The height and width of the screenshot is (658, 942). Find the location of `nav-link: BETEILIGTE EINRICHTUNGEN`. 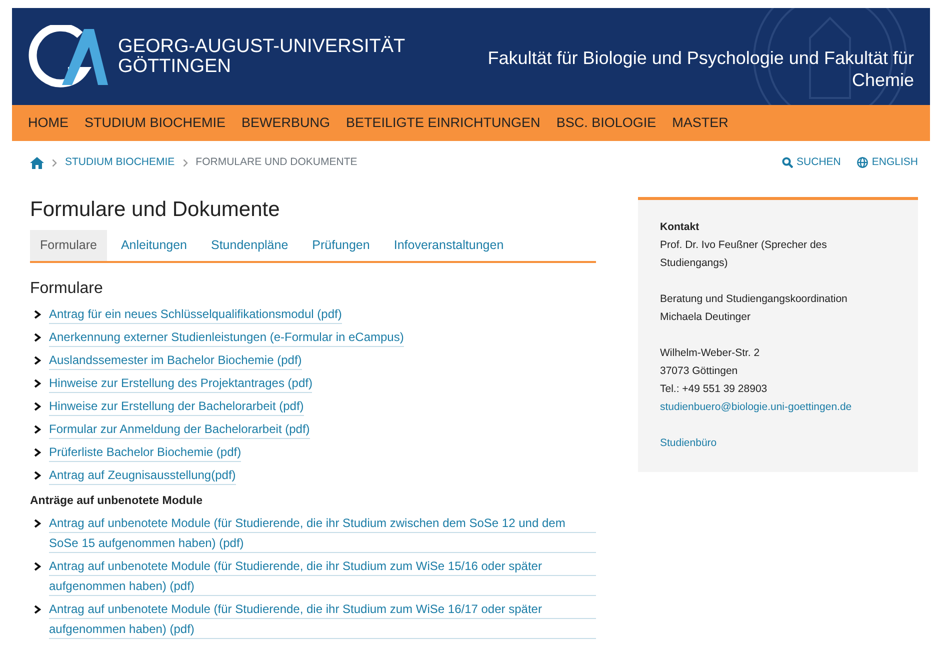

nav-link: BETEILIGTE EINRICHTUNGEN is located at coordinates (443, 123).